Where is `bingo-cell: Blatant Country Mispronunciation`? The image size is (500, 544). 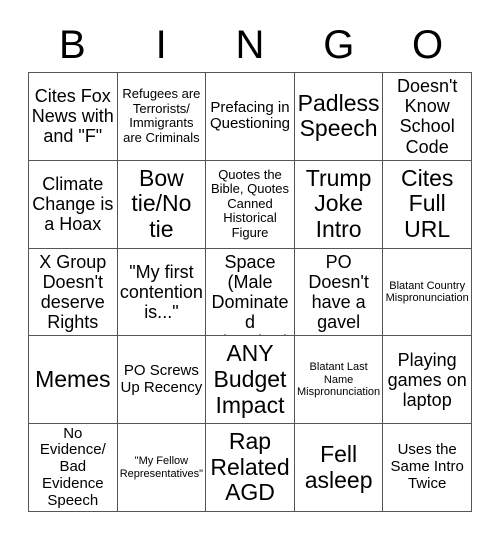 bingo-cell: Blatant Country Mispronunciation is located at coordinates (427, 292).